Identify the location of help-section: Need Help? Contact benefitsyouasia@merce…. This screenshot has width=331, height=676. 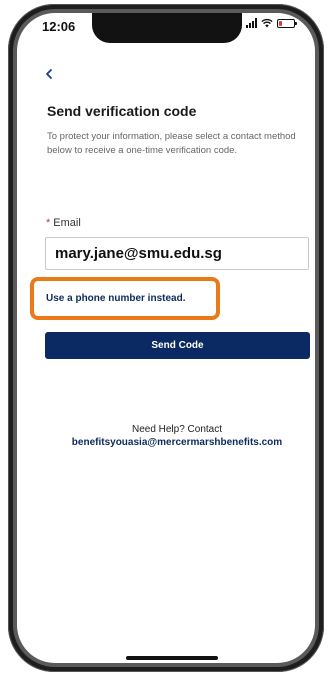
(177, 436).